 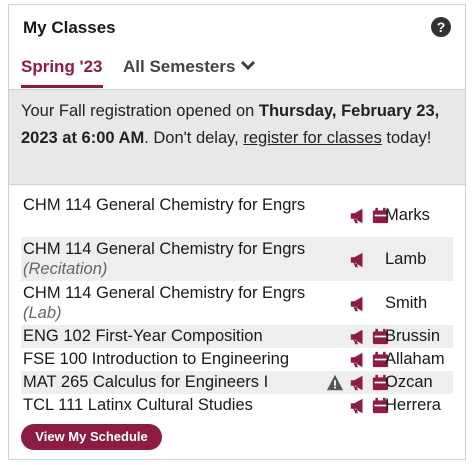 What do you see at coordinates (42, 313) in the screenshot?
I see `section-type: (Lab)` at bounding box center [42, 313].